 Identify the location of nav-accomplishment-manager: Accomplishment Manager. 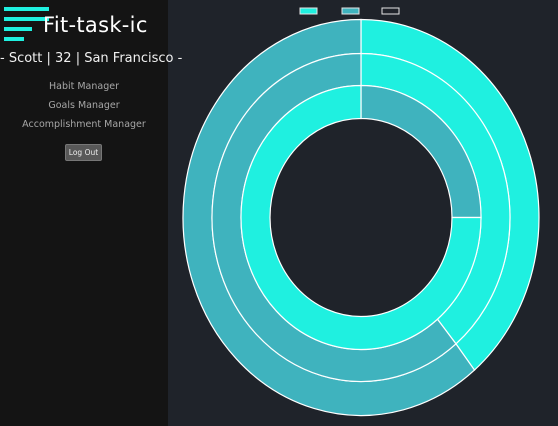
(84, 124).